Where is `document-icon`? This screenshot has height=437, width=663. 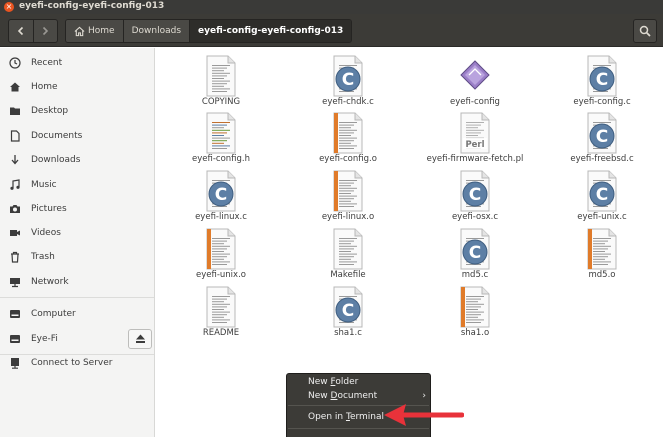 document-icon is located at coordinates (15, 136).